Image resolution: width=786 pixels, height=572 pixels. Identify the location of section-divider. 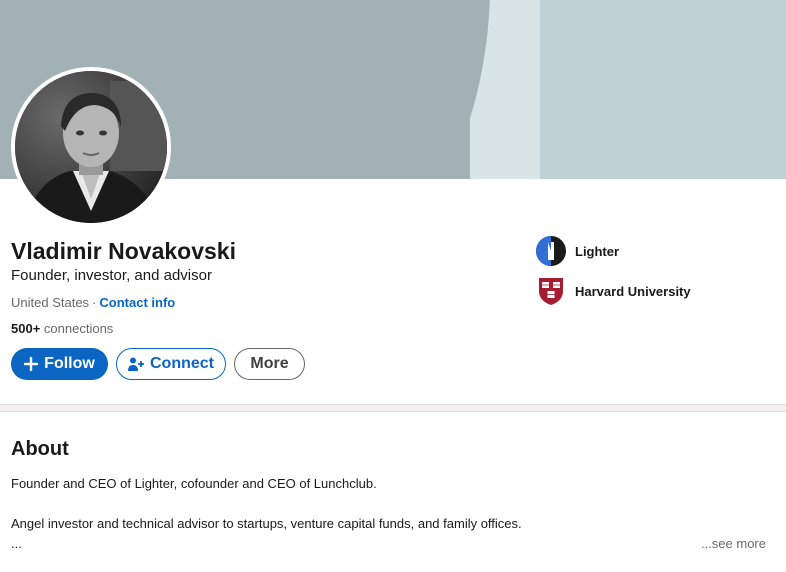
(393, 408).